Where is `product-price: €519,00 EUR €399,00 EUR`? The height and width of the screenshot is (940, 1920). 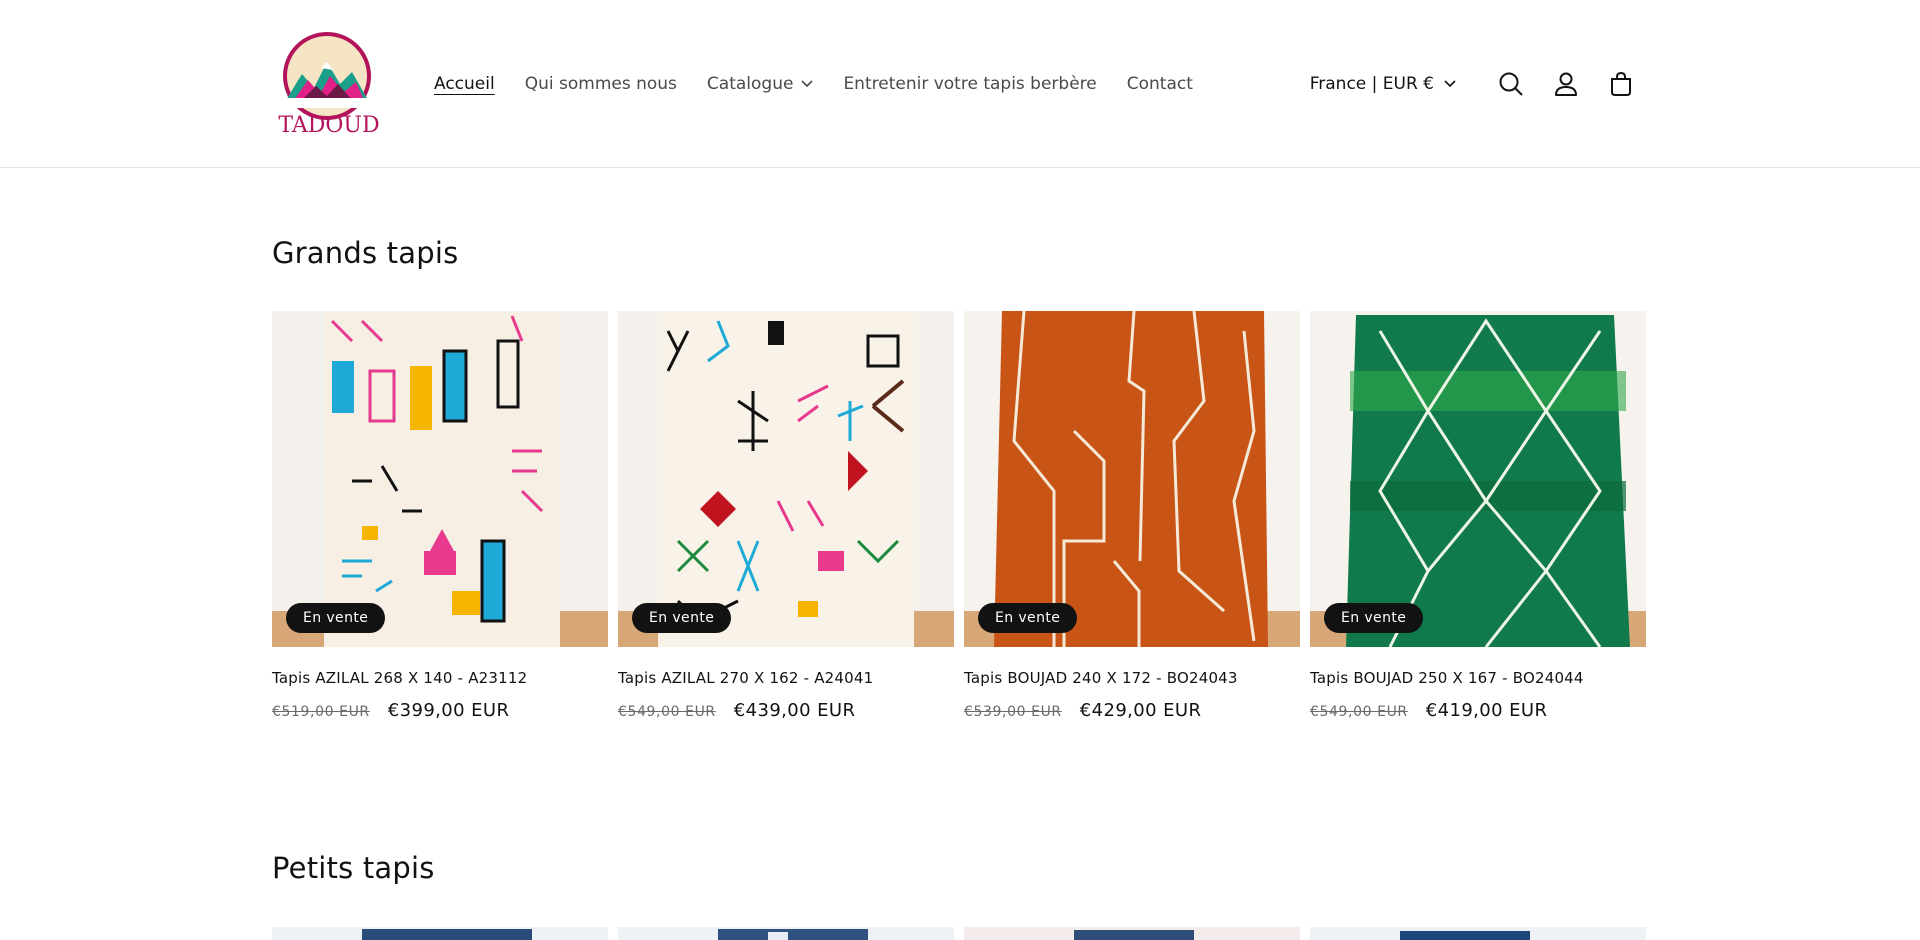 product-price: €519,00 EUR €399,00 EUR is located at coordinates (440, 710).